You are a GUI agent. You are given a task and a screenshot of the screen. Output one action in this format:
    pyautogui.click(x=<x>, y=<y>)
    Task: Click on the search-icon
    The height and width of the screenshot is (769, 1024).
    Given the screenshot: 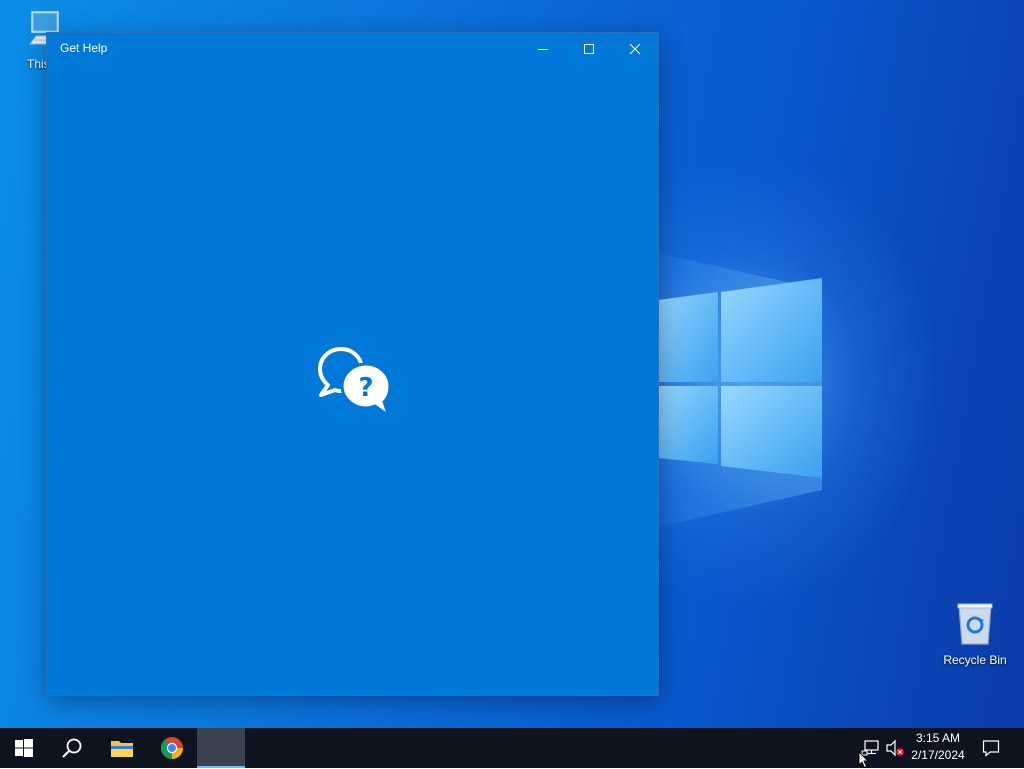 What is the action you would take?
    pyautogui.click(x=72, y=748)
    